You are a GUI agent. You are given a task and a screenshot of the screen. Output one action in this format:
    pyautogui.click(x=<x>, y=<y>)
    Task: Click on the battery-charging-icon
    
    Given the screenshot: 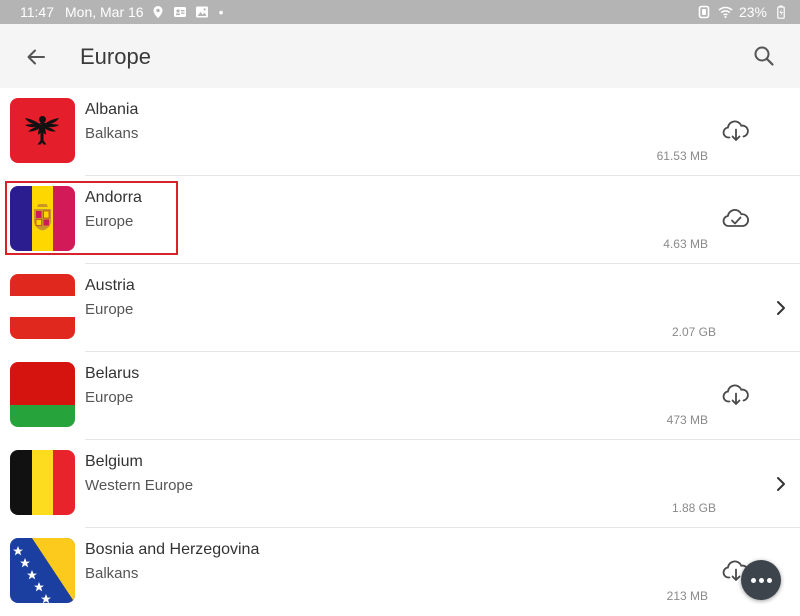 What is the action you would take?
    pyautogui.click(x=780, y=12)
    